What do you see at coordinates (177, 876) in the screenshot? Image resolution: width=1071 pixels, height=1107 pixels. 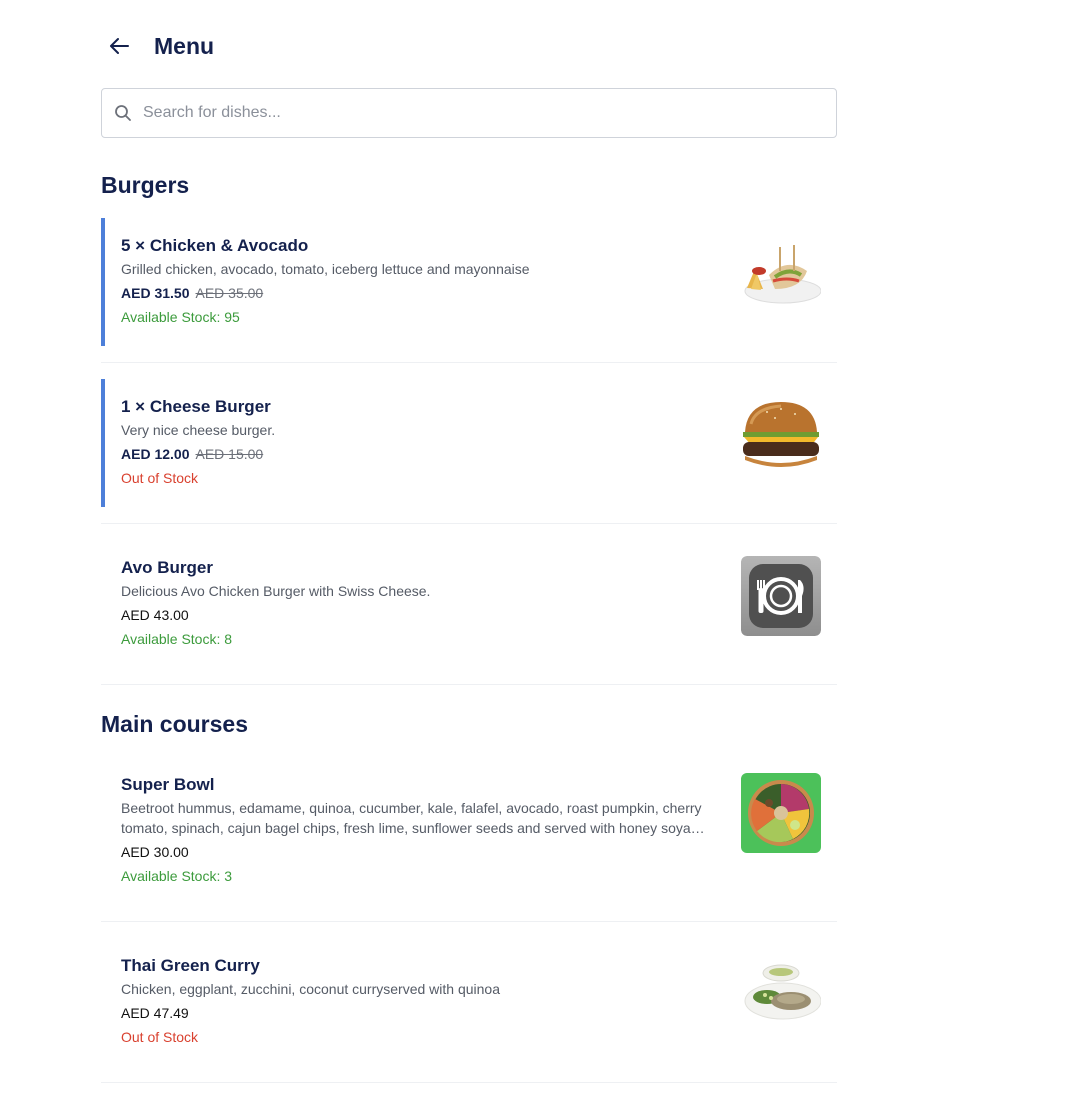 I see `item-stock: Available Stock: 3` at bounding box center [177, 876].